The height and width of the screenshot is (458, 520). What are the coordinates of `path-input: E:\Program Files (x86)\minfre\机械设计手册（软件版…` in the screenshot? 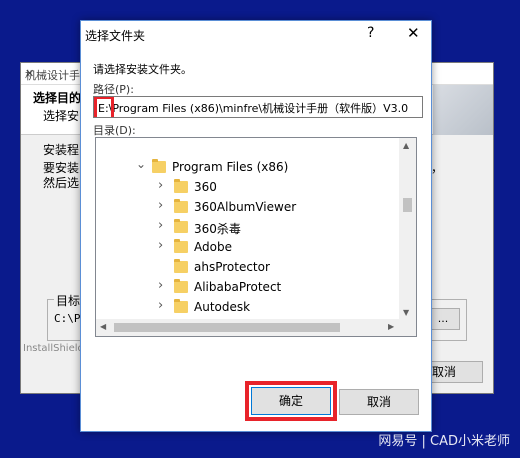 It's located at (258, 107).